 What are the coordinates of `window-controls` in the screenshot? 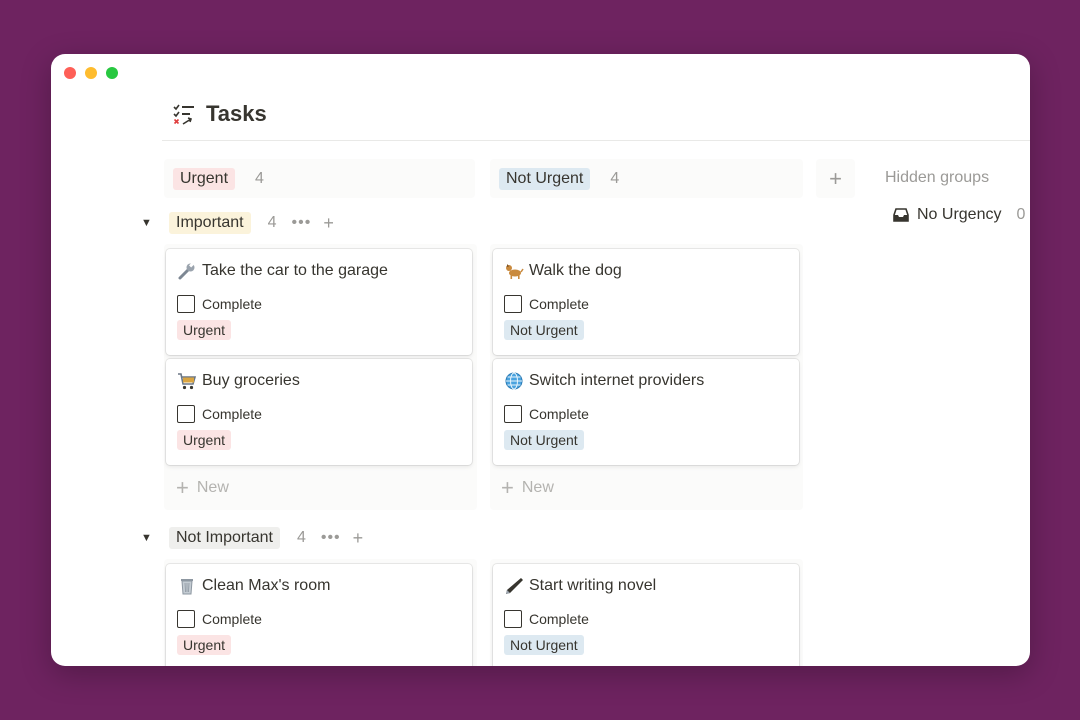 It's located at (91, 73).